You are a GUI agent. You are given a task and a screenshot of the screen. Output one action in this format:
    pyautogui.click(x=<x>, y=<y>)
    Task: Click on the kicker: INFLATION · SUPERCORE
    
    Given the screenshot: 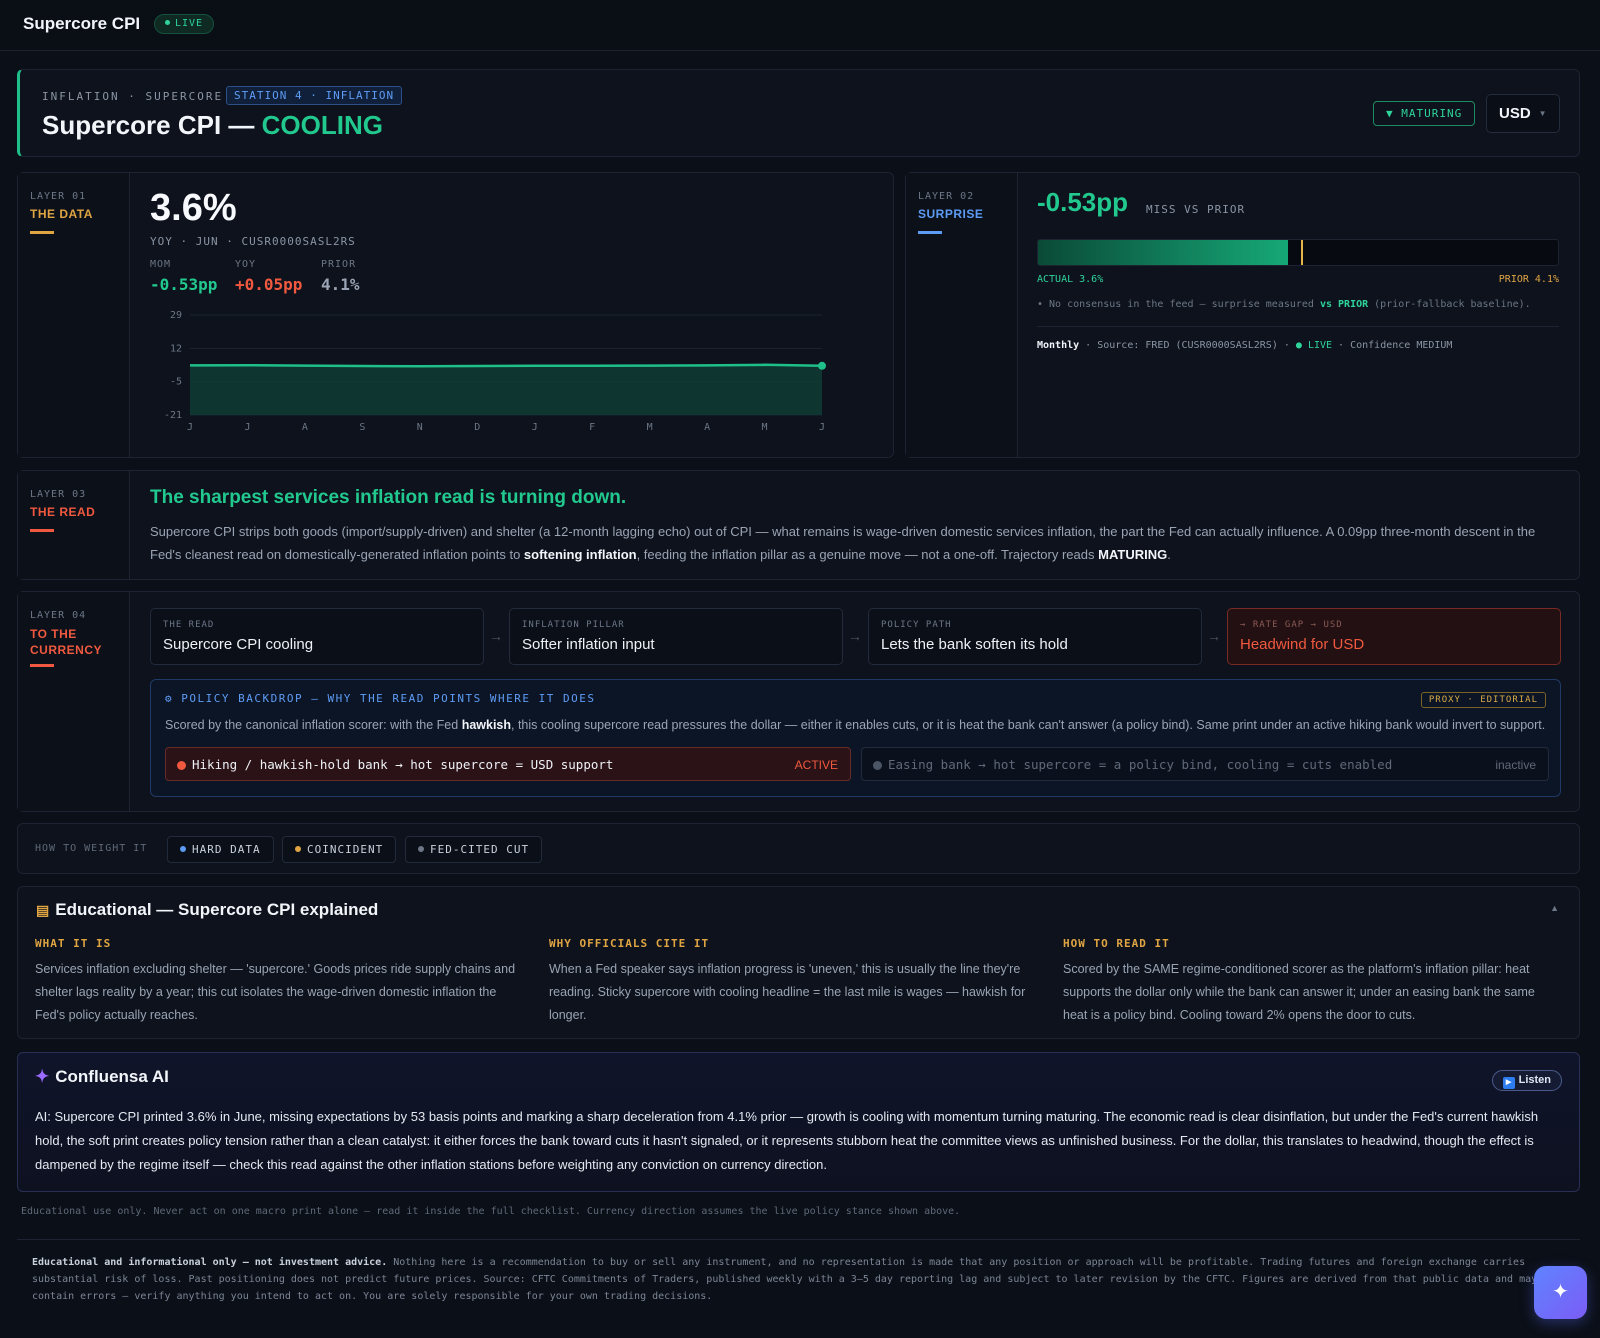 What is the action you would take?
    pyautogui.click(x=133, y=96)
    